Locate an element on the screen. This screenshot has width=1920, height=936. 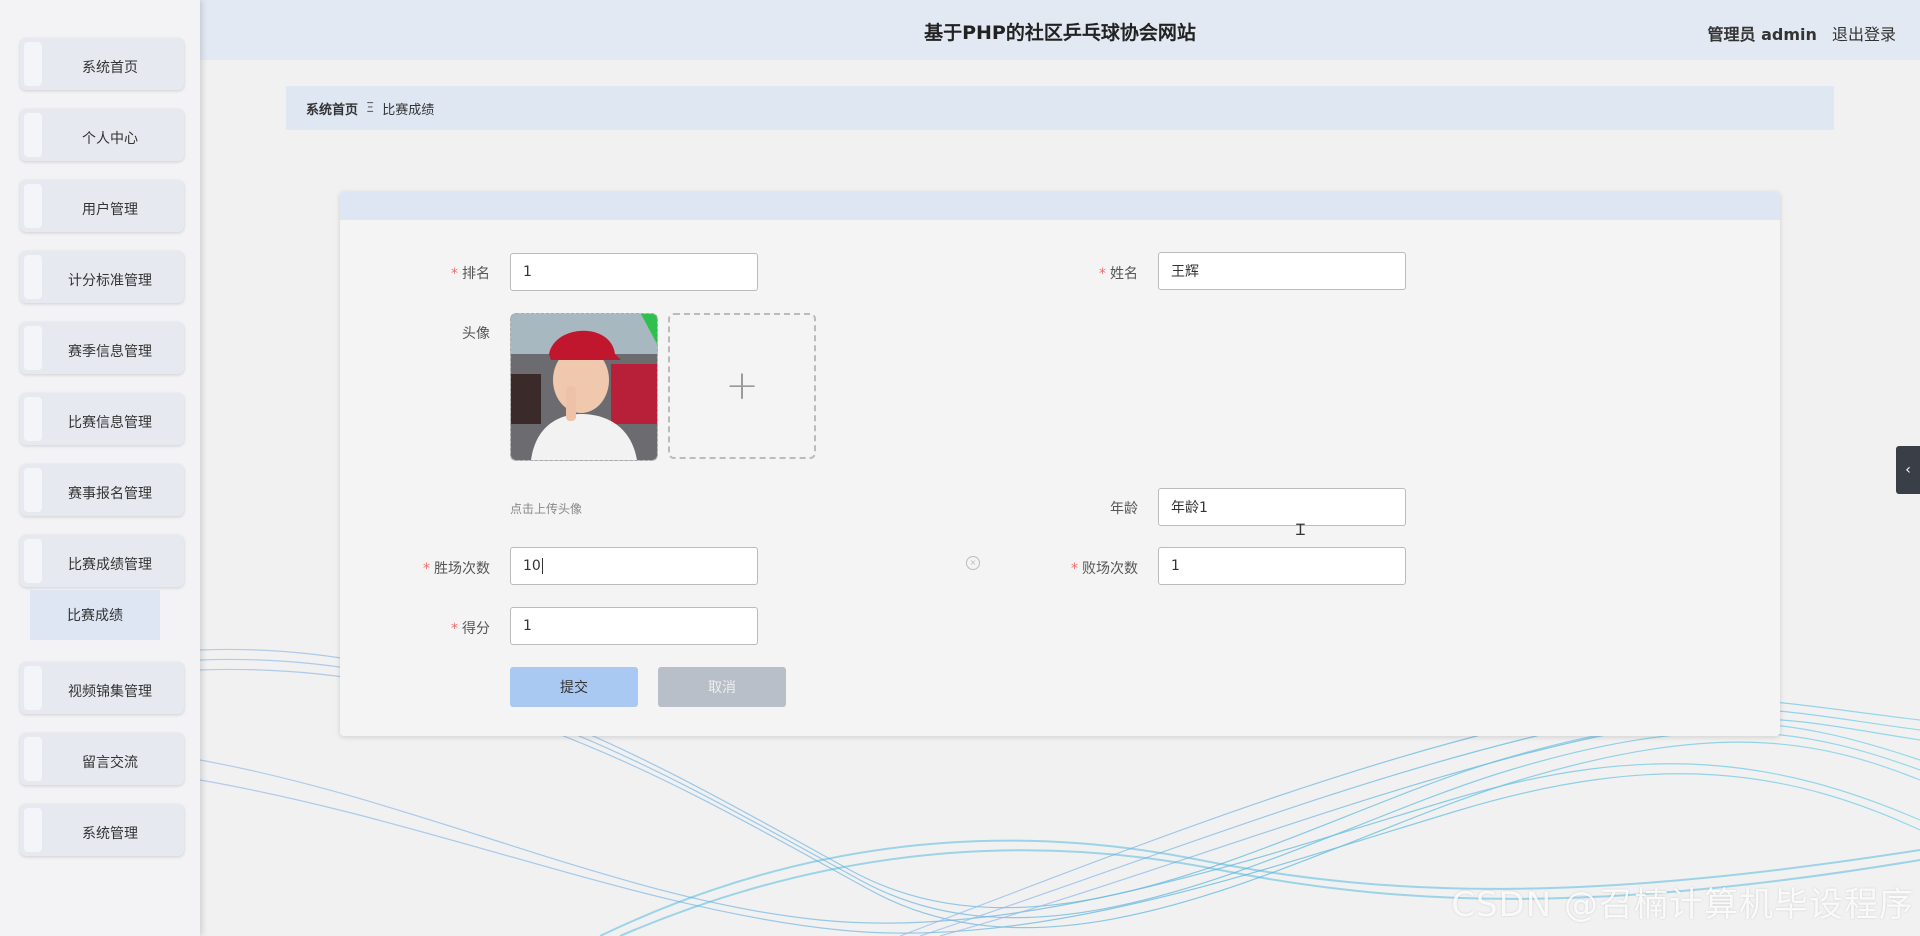
cancel-button: 取消 is located at coordinates (722, 687).